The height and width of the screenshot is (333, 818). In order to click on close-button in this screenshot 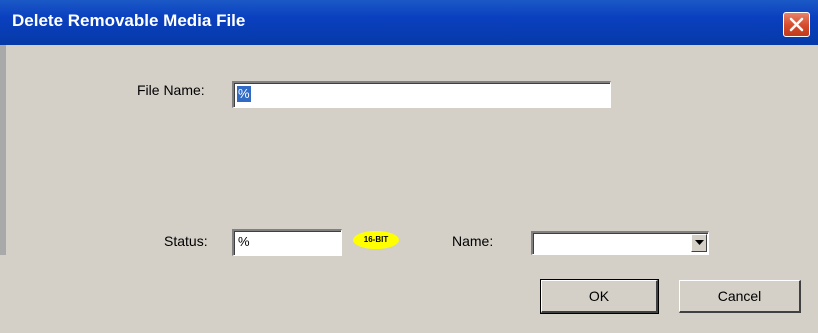, I will do `click(796, 24)`.